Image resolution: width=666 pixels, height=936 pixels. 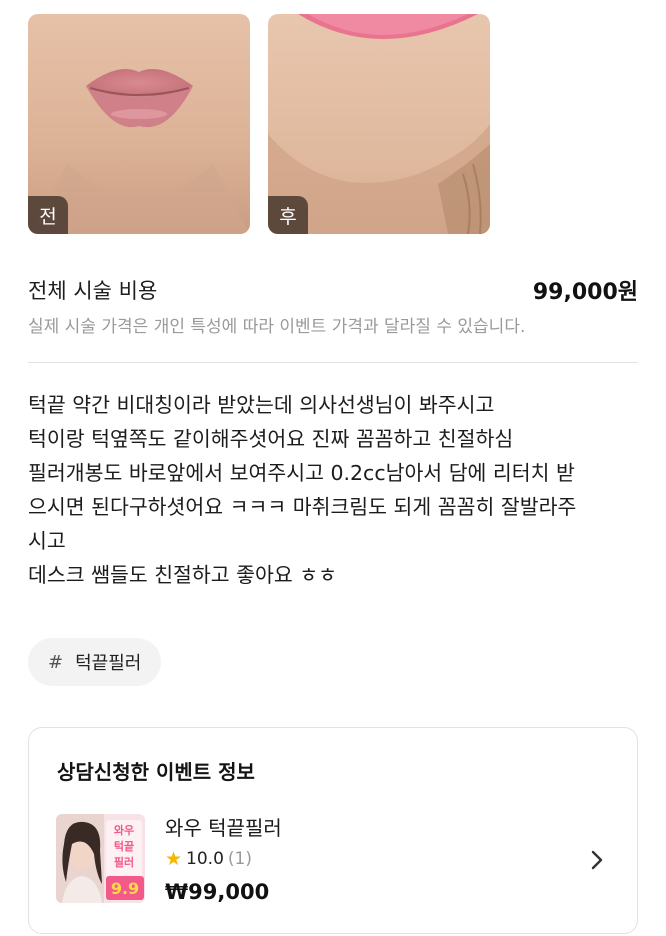 I want to click on hashtag-chip: # 턱끝필러, so click(x=95, y=662).